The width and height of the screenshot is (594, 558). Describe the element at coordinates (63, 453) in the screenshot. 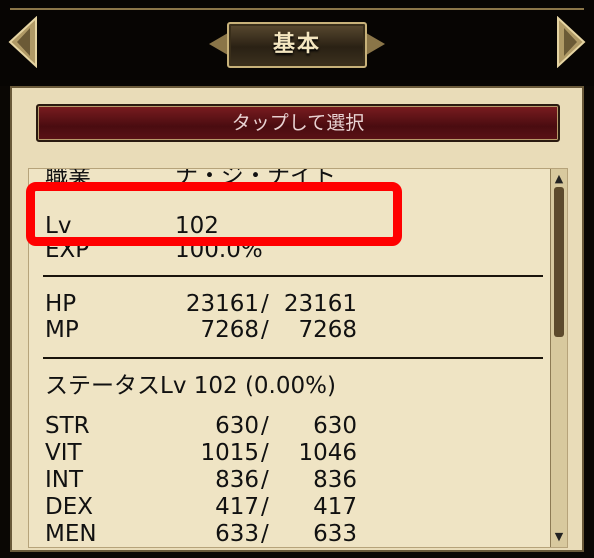

I see `stat-label: VIT` at that location.